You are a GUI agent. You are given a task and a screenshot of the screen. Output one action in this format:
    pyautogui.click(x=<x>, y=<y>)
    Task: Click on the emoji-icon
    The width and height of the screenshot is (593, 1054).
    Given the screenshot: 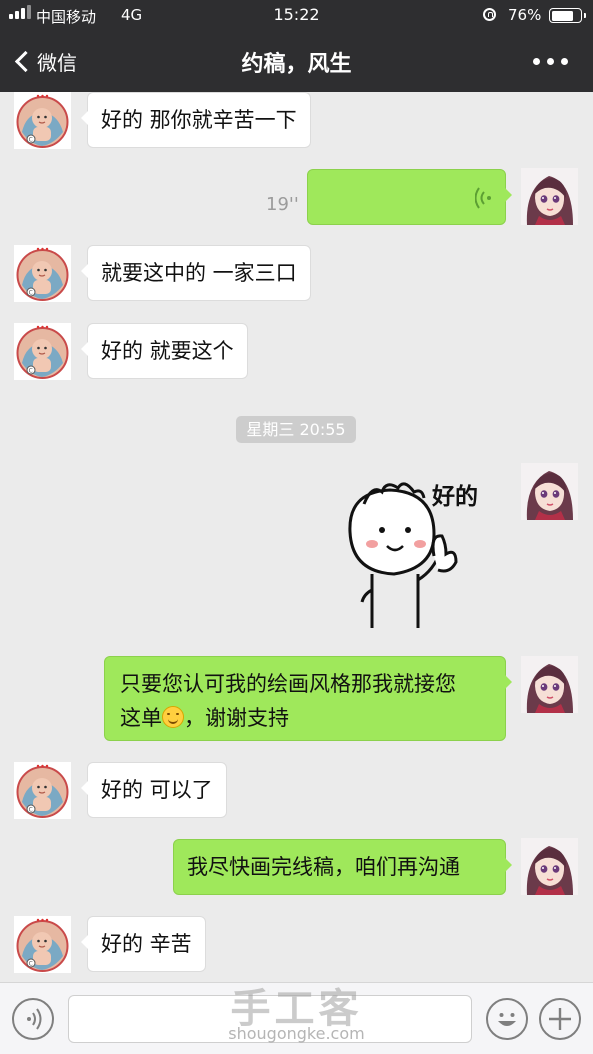 What is the action you would take?
    pyautogui.click(x=507, y=1019)
    